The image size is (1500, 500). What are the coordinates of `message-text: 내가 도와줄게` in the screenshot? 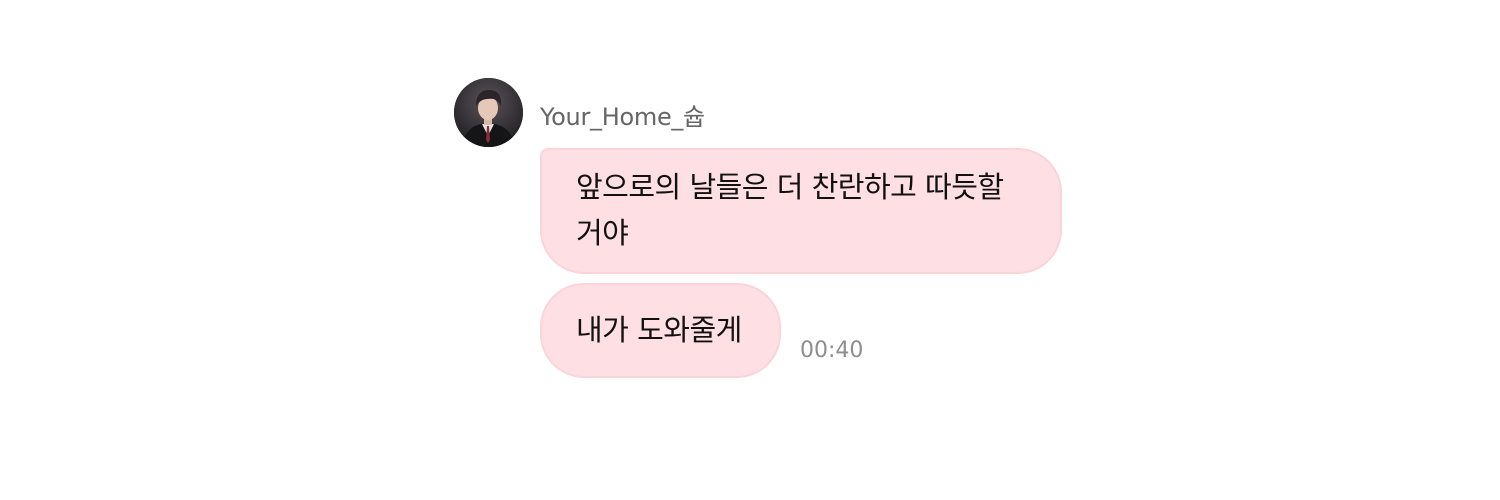 It's located at (659, 330).